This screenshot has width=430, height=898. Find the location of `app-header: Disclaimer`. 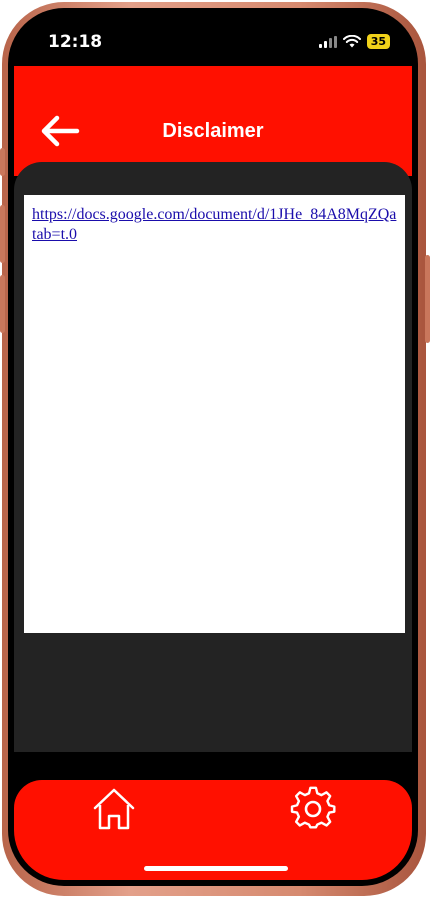

app-header: Disclaimer is located at coordinates (213, 121).